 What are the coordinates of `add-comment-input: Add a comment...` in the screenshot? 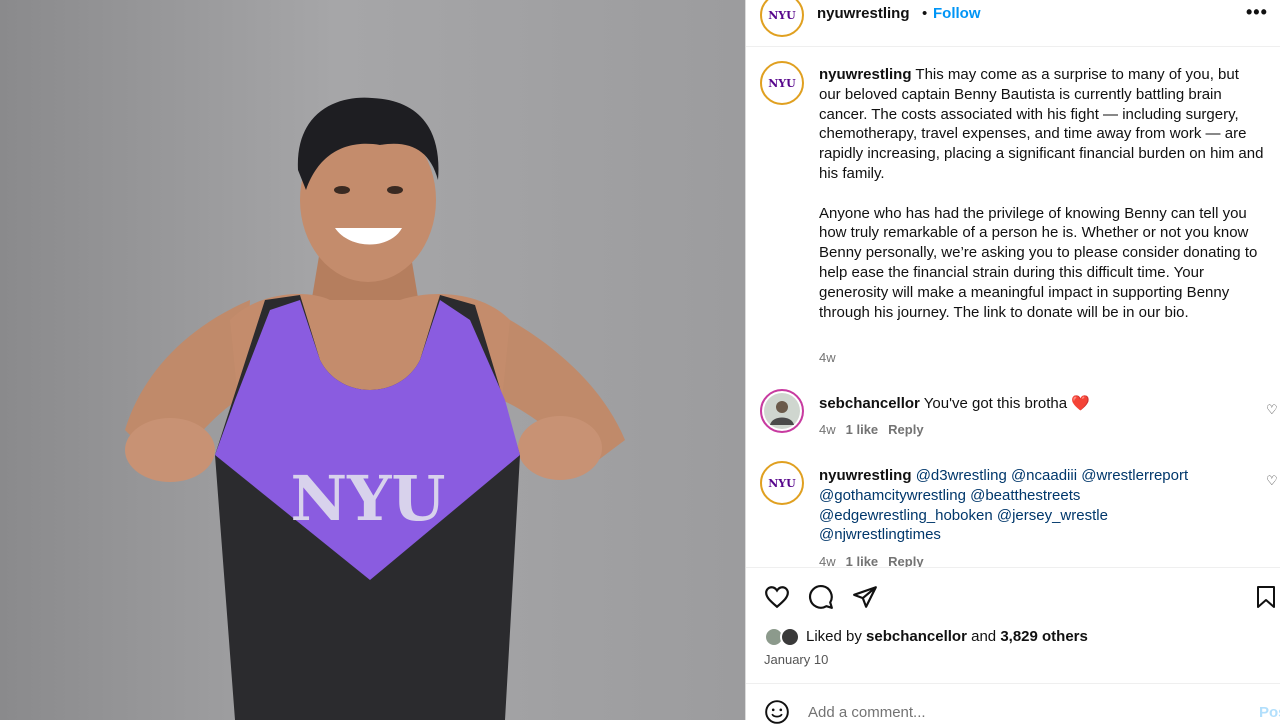 It's located at (867, 712).